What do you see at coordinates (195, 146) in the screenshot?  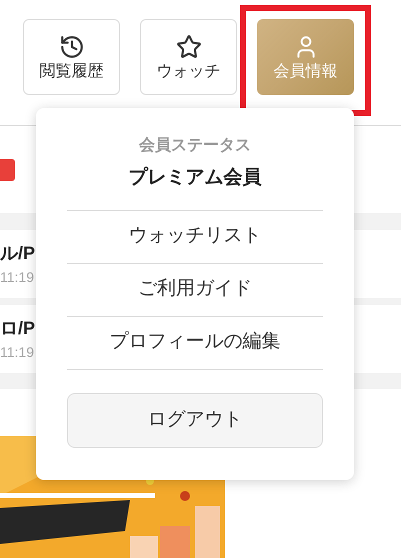 I see `status-label: 会員ステータス` at bounding box center [195, 146].